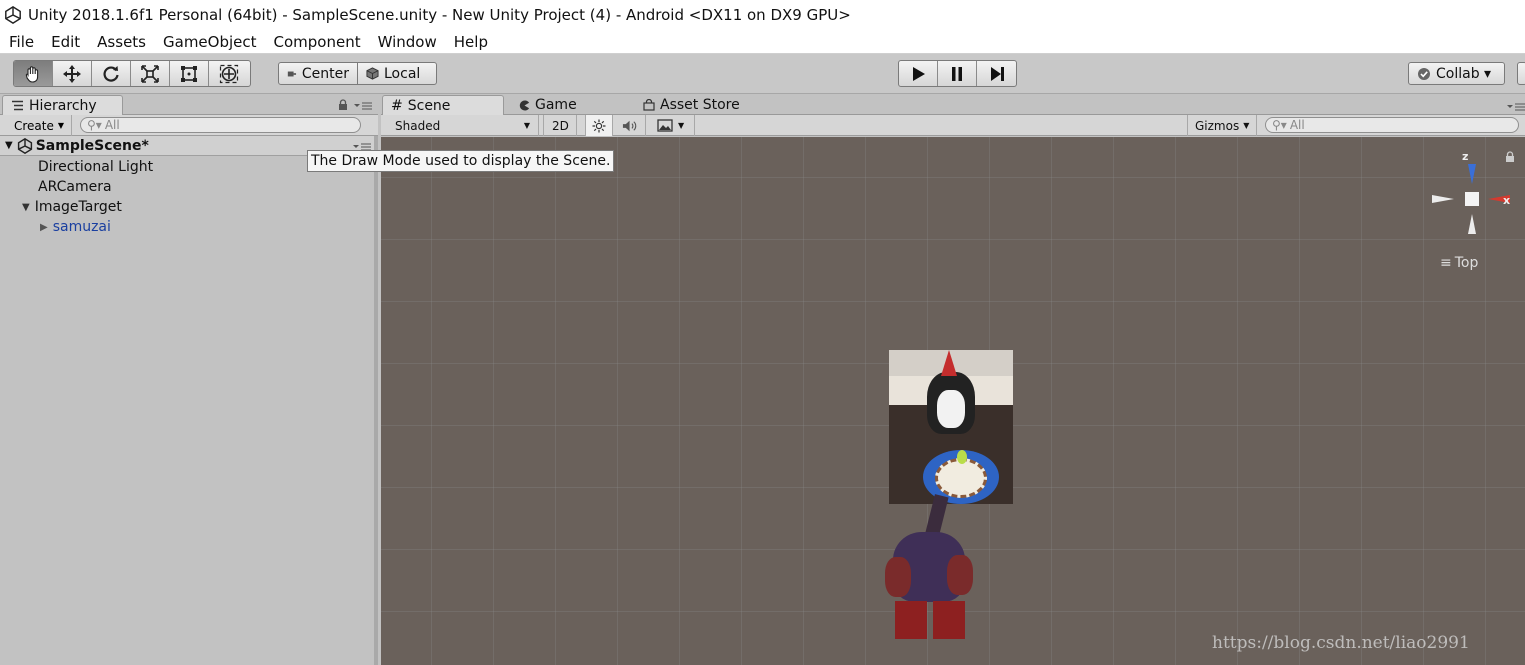  I want to click on hierarchy-toolbar: Create ▼ ⚲▾ All, so click(189, 125).